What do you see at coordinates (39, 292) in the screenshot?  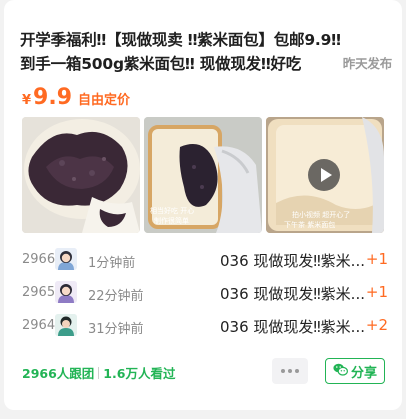 I see `order-number: 2965` at bounding box center [39, 292].